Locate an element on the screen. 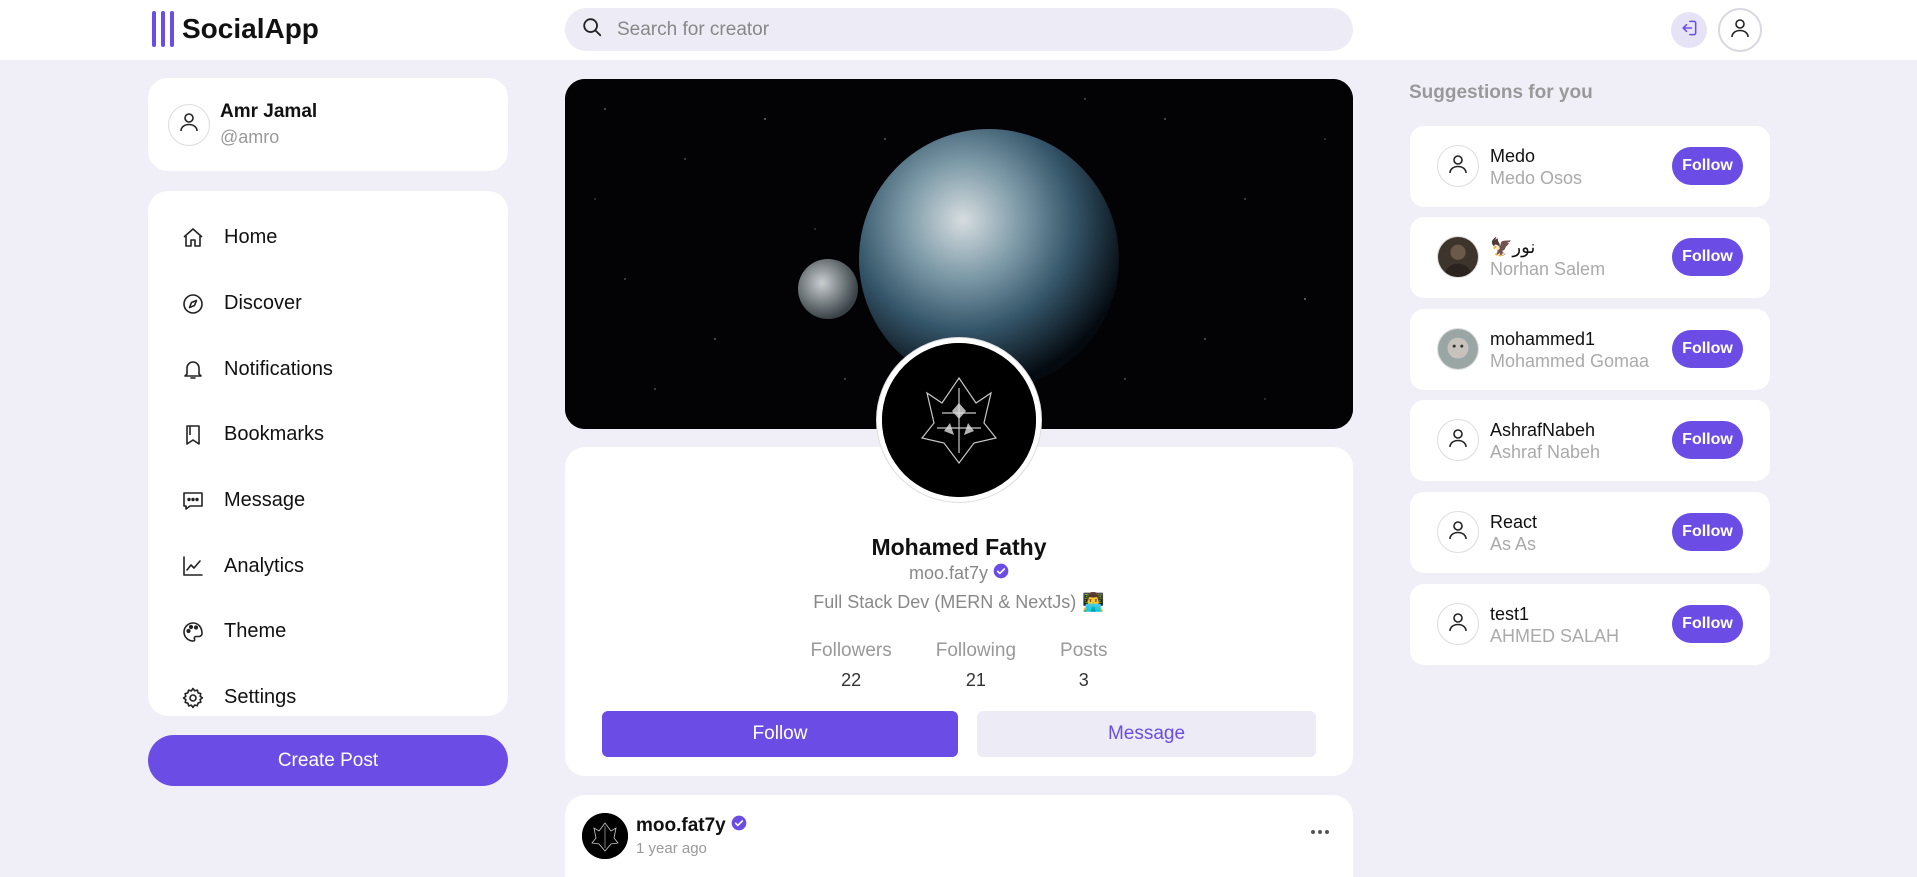 Image resolution: width=1917 pixels, height=877 pixels. chart-icon is located at coordinates (193, 566).